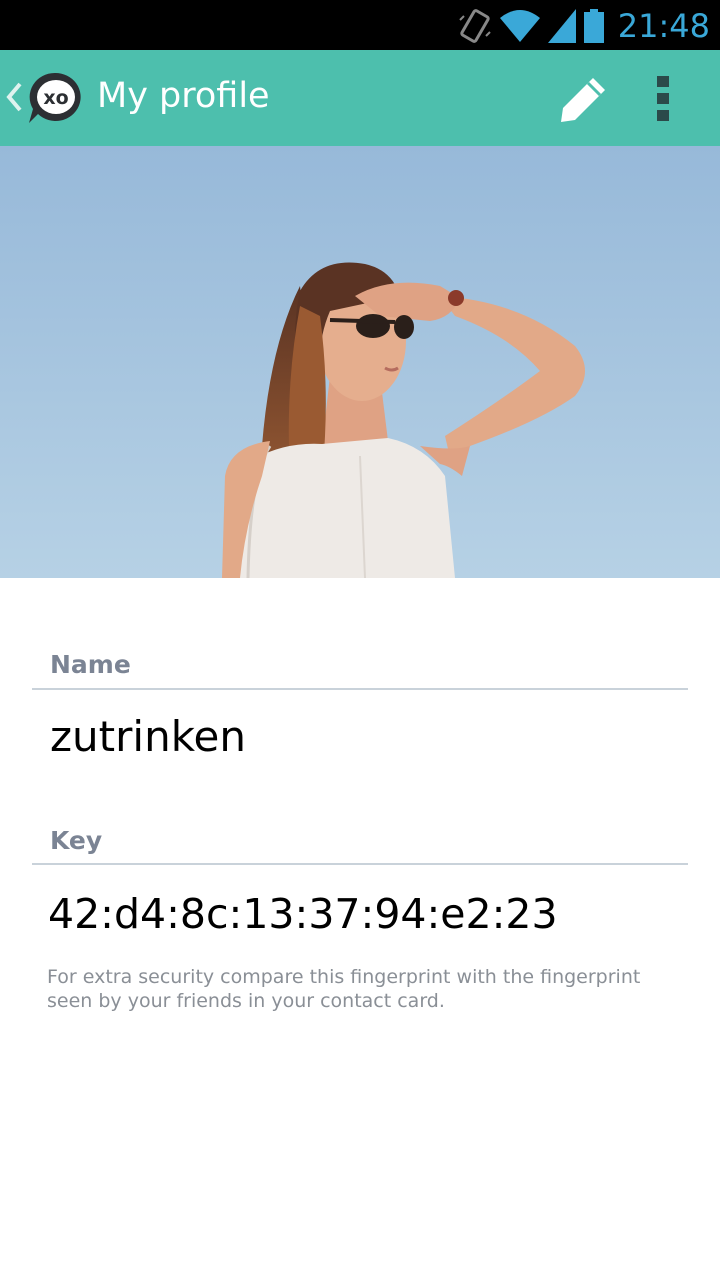 The image size is (720, 1280). Describe the element at coordinates (303, 914) in the screenshot. I see `key-fingerprint: 42:d4:8c:13:37:94:e2:23` at that location.